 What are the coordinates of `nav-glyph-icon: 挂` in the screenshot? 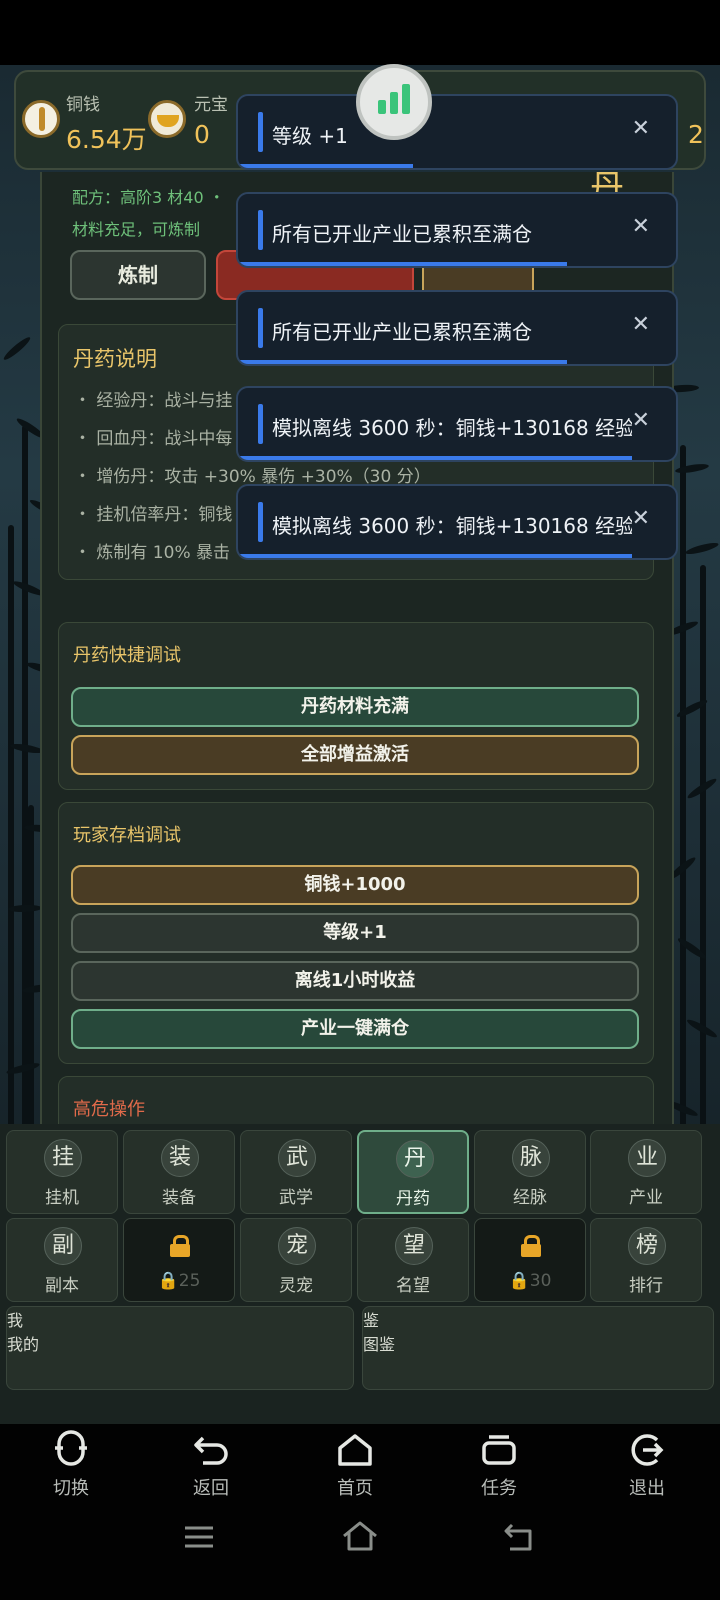 It's located at (63, 1158).